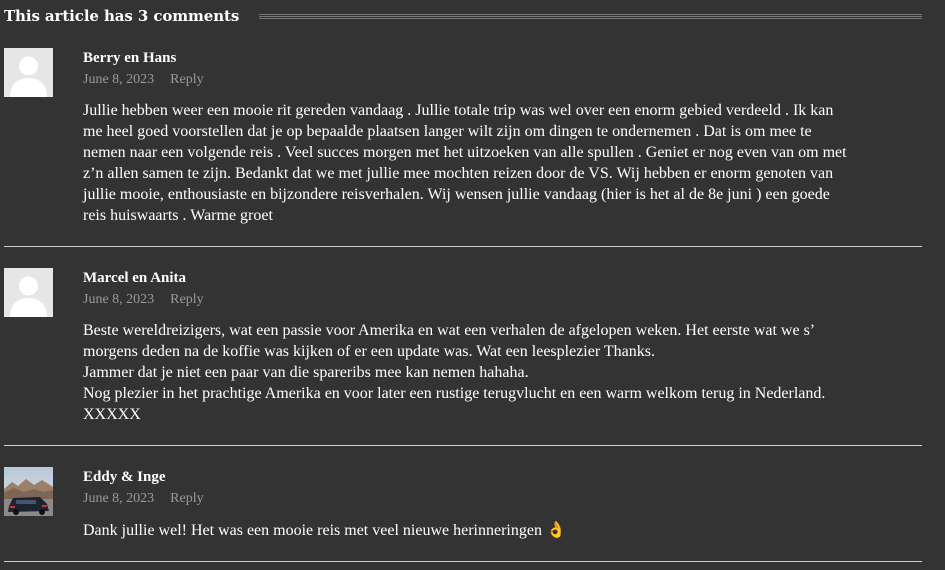  What do you see at coordinates (590, 16) in the screenshot?
I see `header-dotted-rule` at bounding box center [590, 16].